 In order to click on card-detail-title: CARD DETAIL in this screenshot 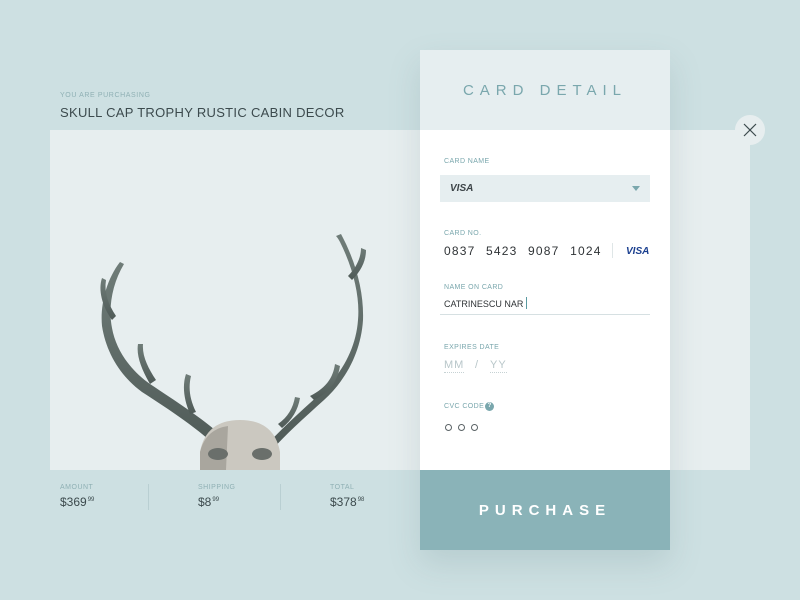, I will do `click(545, 90)`.